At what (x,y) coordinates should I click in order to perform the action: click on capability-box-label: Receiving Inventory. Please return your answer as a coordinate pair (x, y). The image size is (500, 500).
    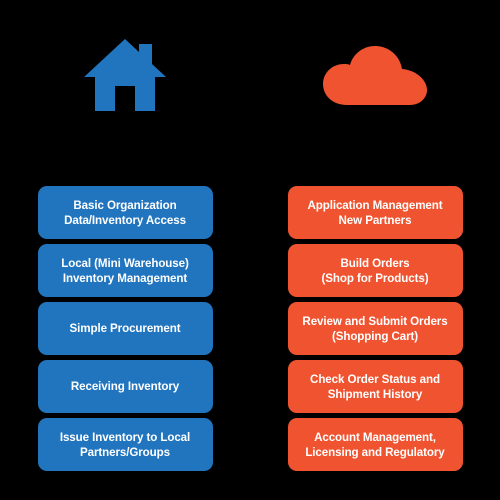
    Looking at the image, I should click on (125, 386).